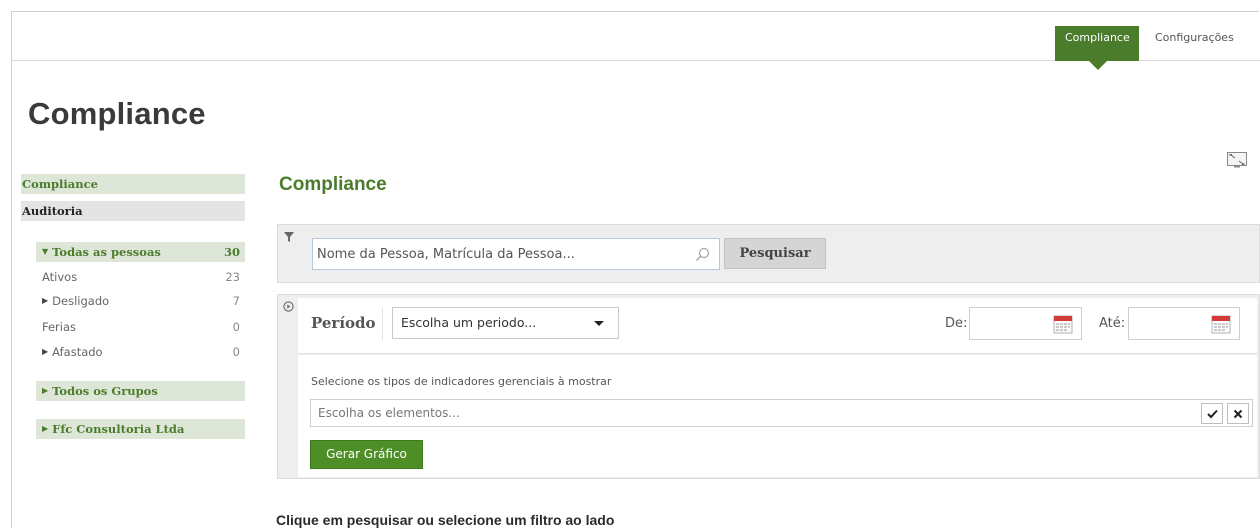  I want to click on search-icon, so click(702, 254).